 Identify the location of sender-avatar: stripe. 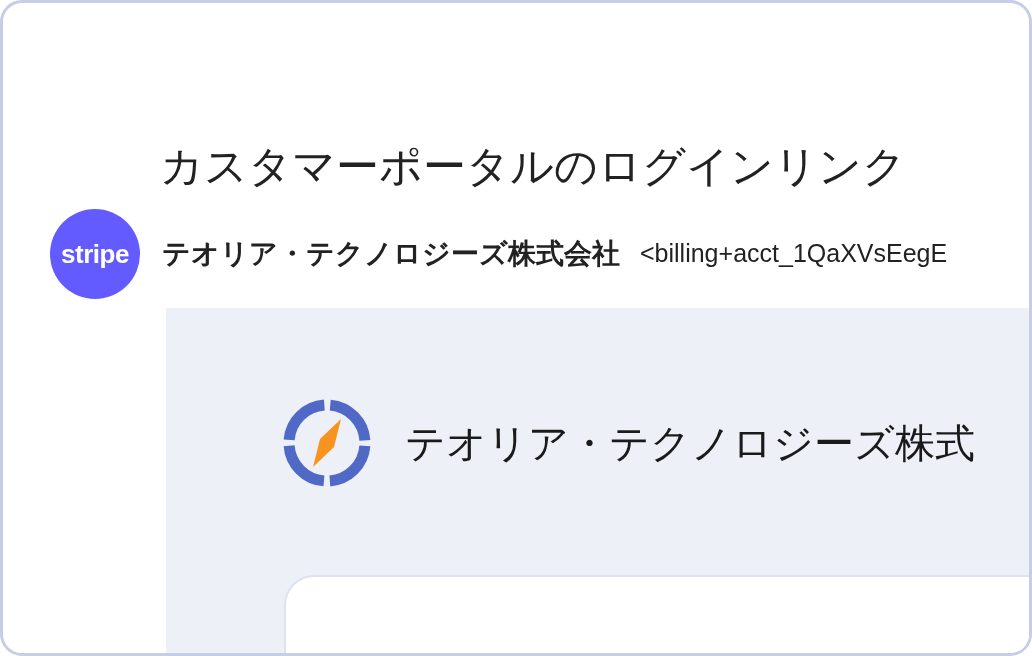
(95, 254).